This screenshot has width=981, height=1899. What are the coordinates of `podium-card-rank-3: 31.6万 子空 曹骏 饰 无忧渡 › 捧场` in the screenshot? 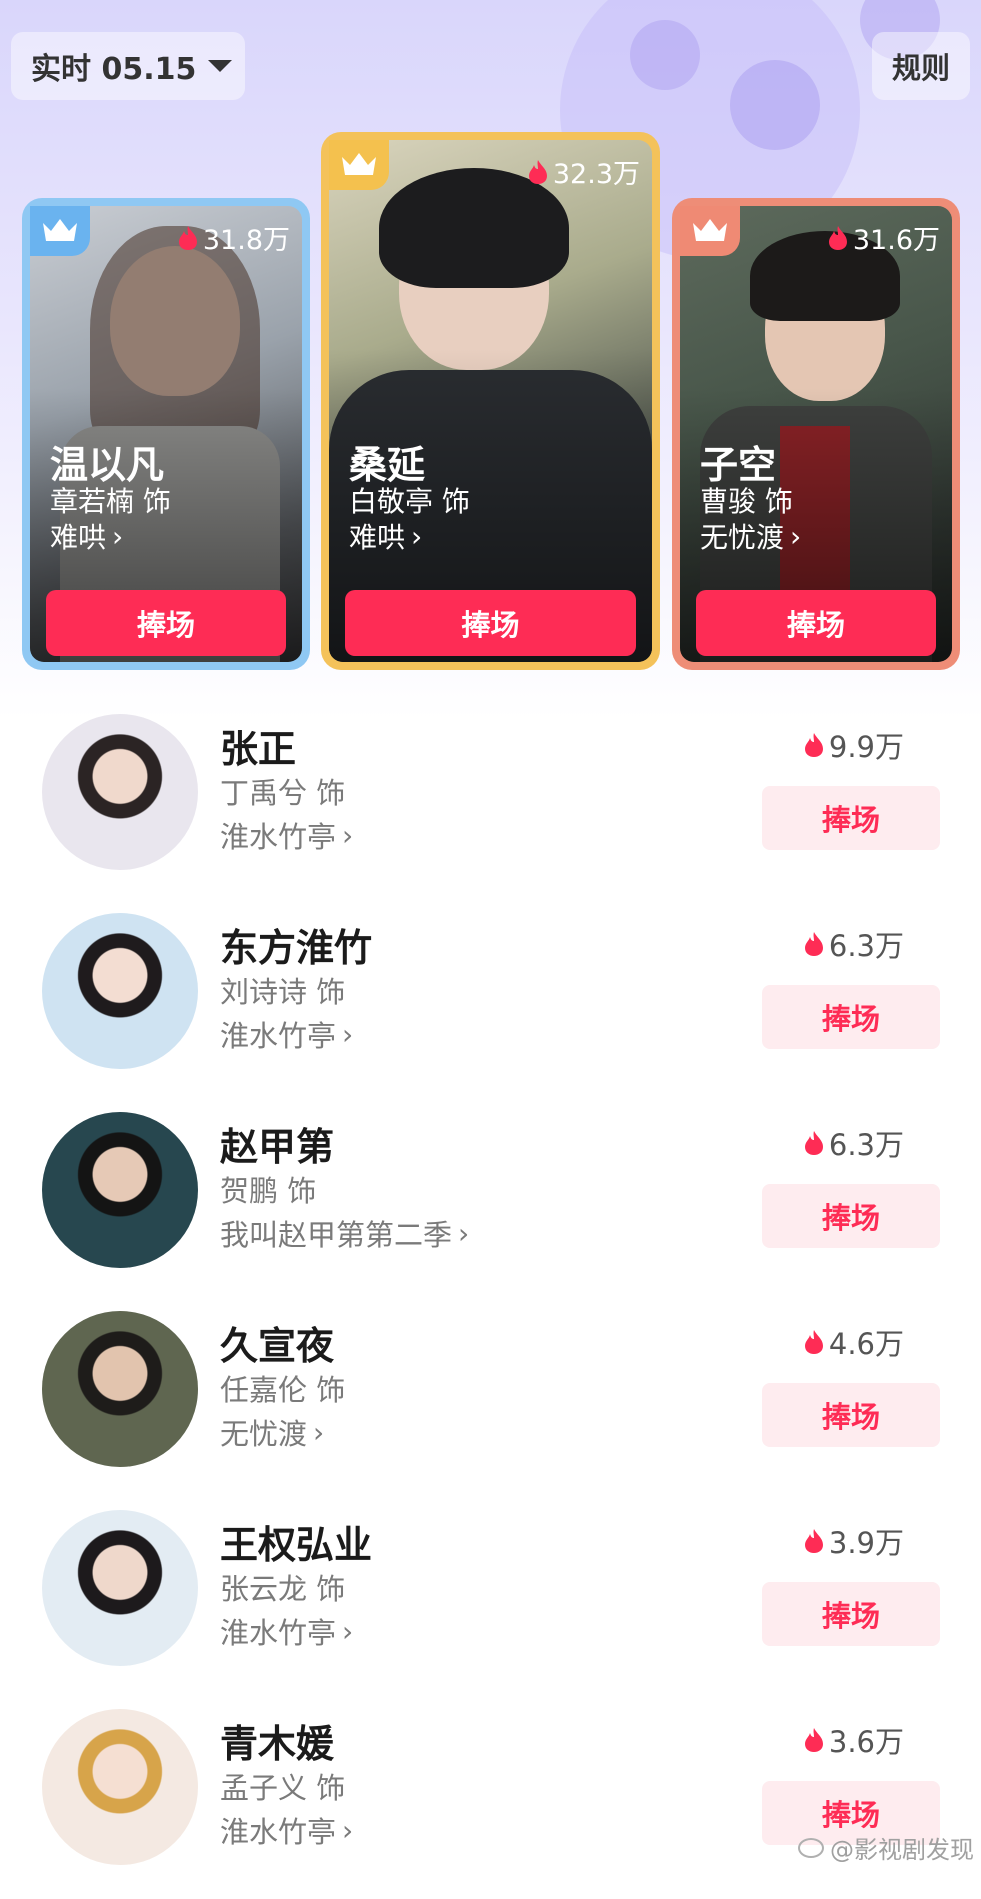 It's located at (816, 434).